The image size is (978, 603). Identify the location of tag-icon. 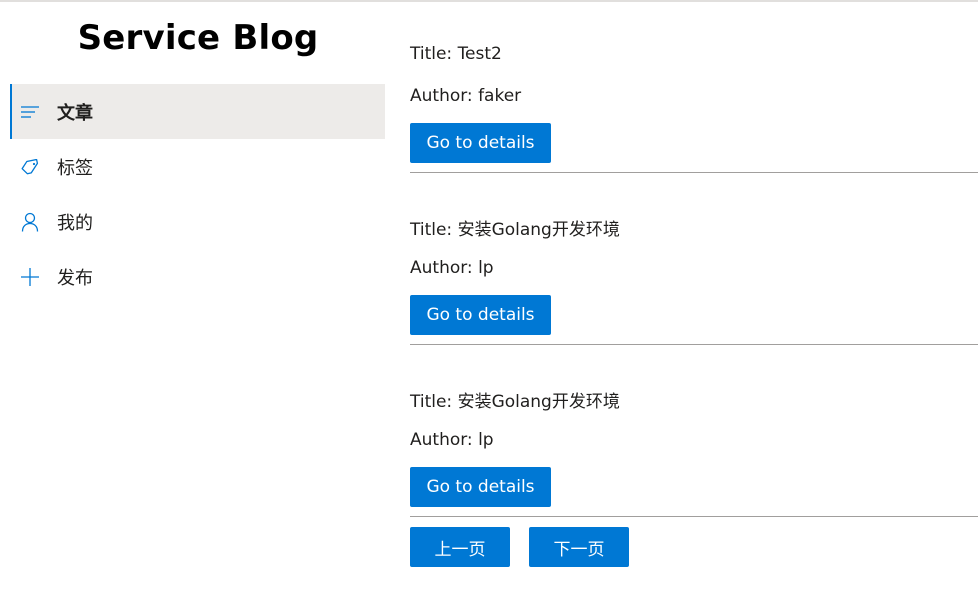
(30, 167).